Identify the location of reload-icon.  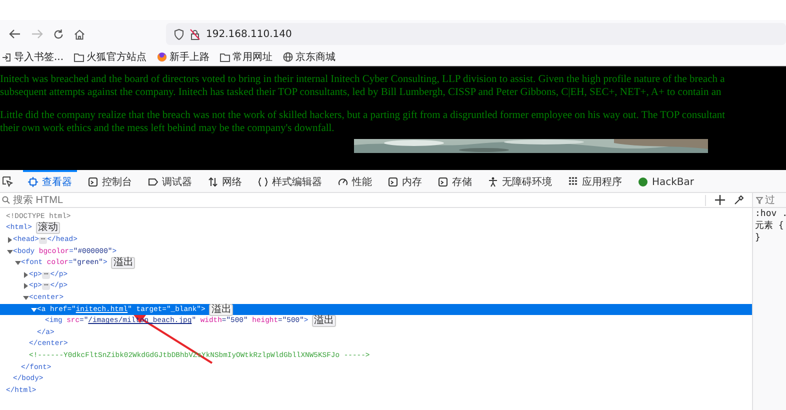
(58, 34).